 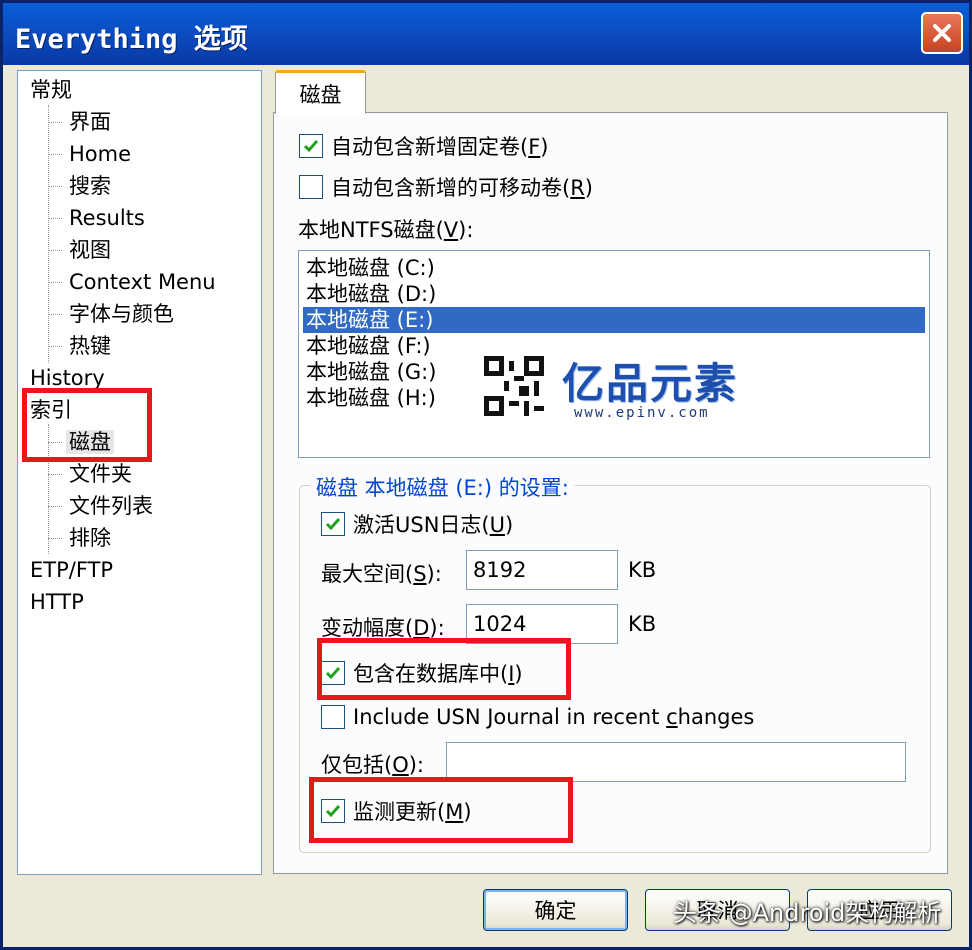 What do you see at coordinates (614, 268) in the screenshot?
I see `drive-list-item: 本地磁盘 (C:)` at bounding box center [614, 268].